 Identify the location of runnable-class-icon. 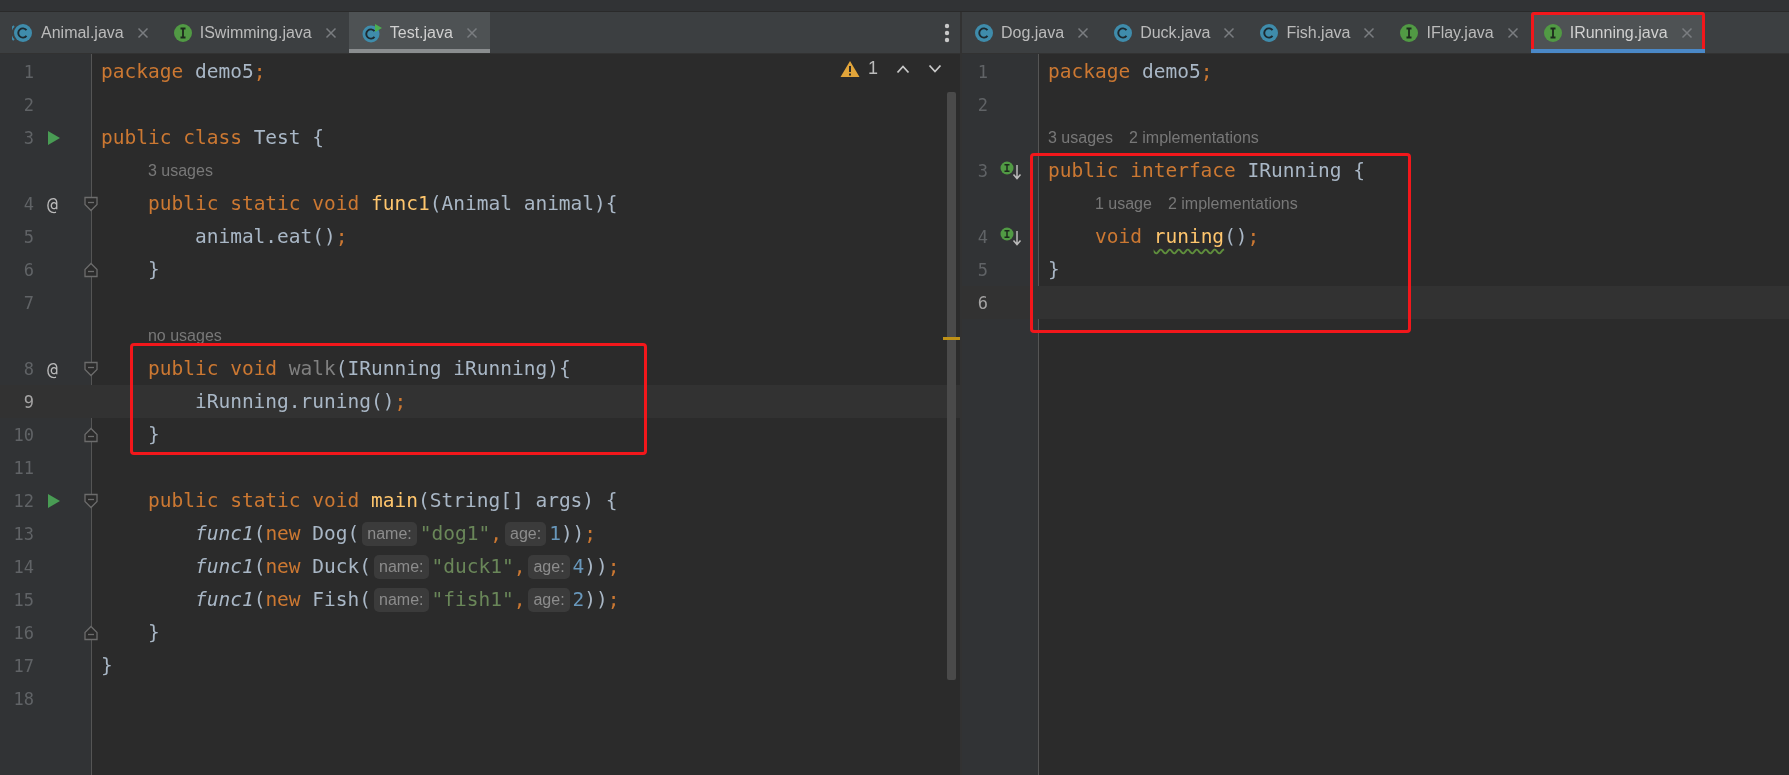
(371, 32).